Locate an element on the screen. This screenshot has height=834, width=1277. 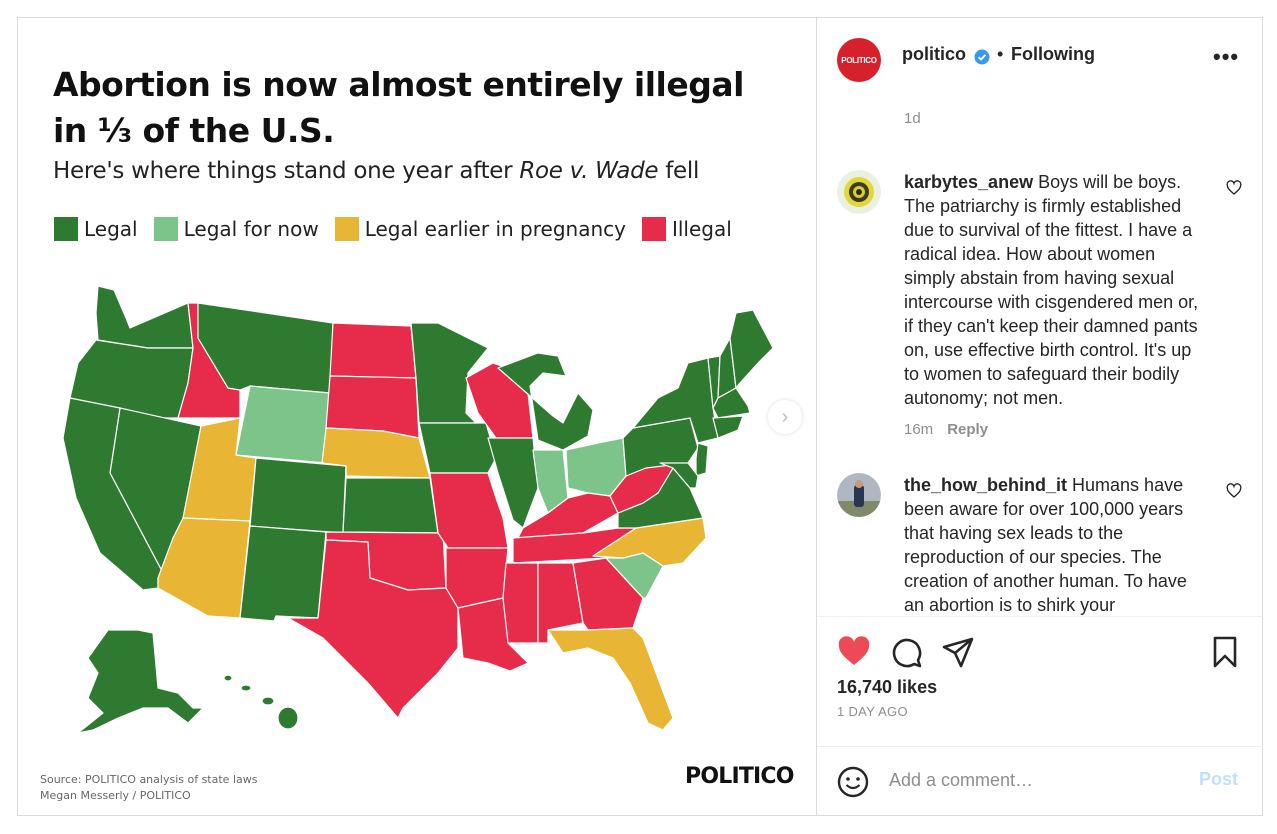
reply-button: Reply is located at coordinates (967, 429).